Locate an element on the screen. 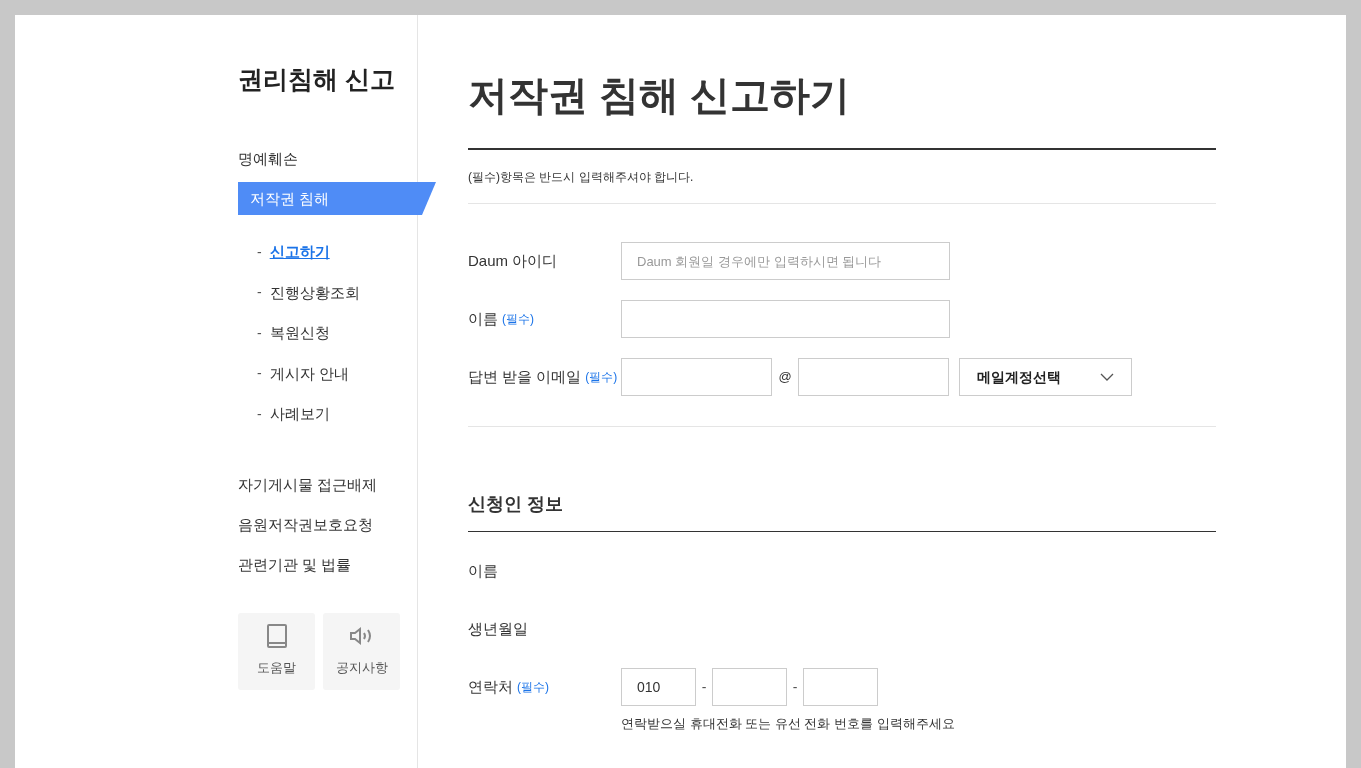 Image resolution: width=1361 pixels, height=768 pixels. domain-input-field is located at coordinates (873, 377).